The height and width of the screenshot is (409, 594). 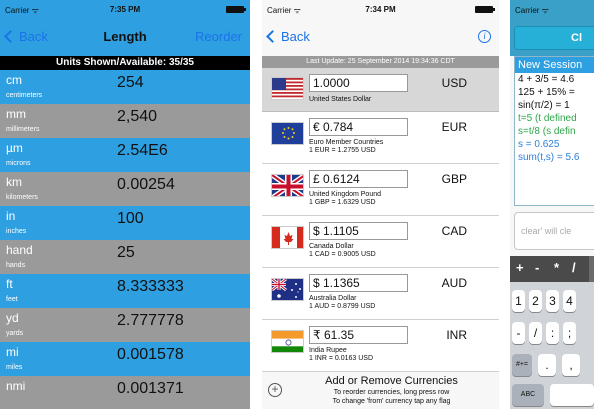 What do you see at coordinates (391, 392) in the screenshot?
I see `reorder-hint: To reorder currencies, long press row` at bounding box center [391, 392].